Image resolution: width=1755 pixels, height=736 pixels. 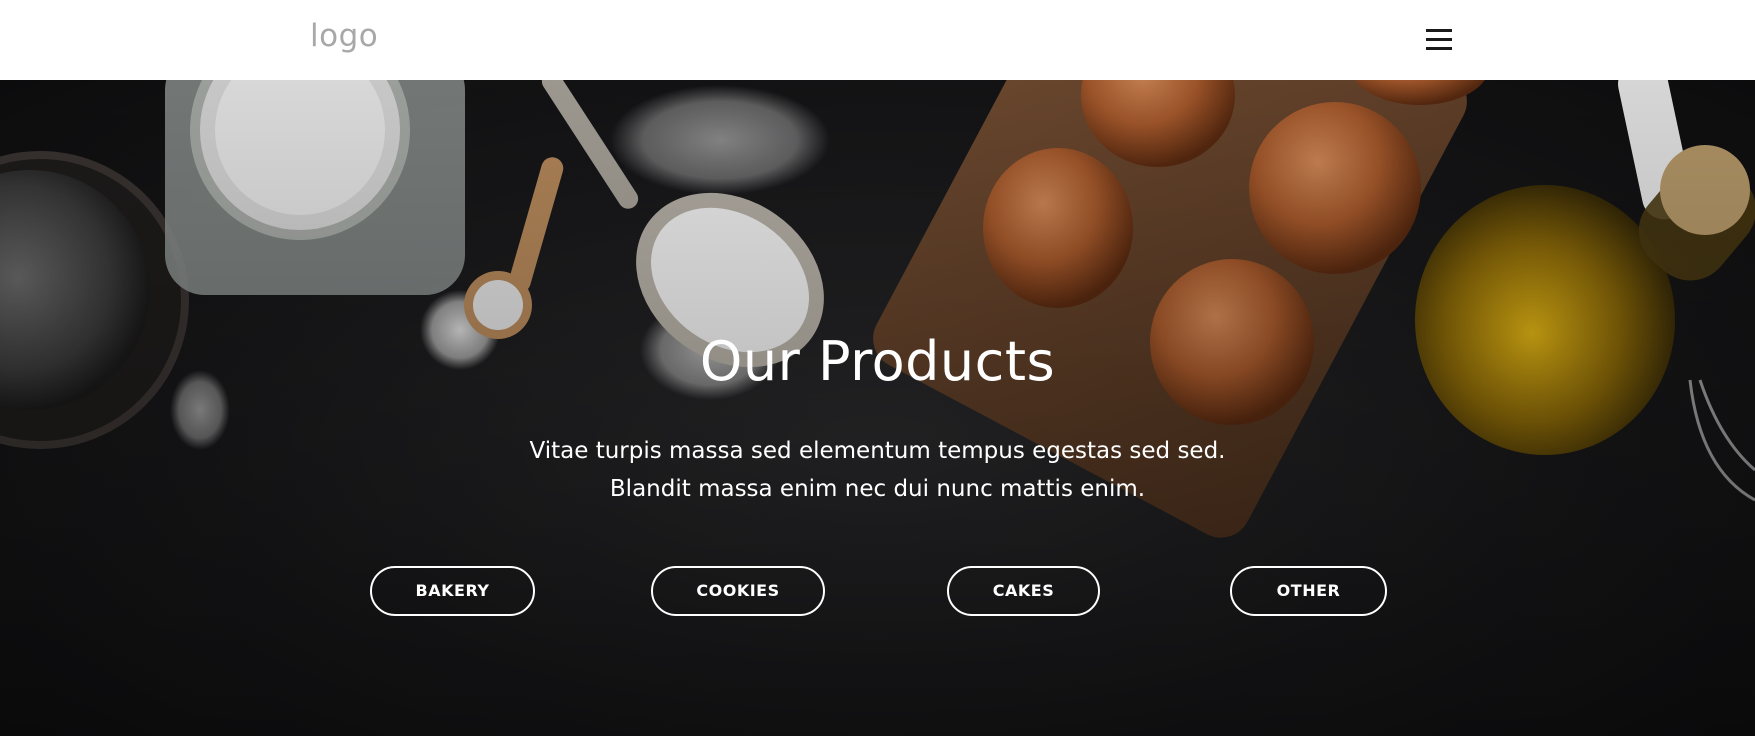 What do you see at coordinates (1439, 40) in the screenshot?
I see `hamburger-menu-icon` at bounding box center [1439, 40].